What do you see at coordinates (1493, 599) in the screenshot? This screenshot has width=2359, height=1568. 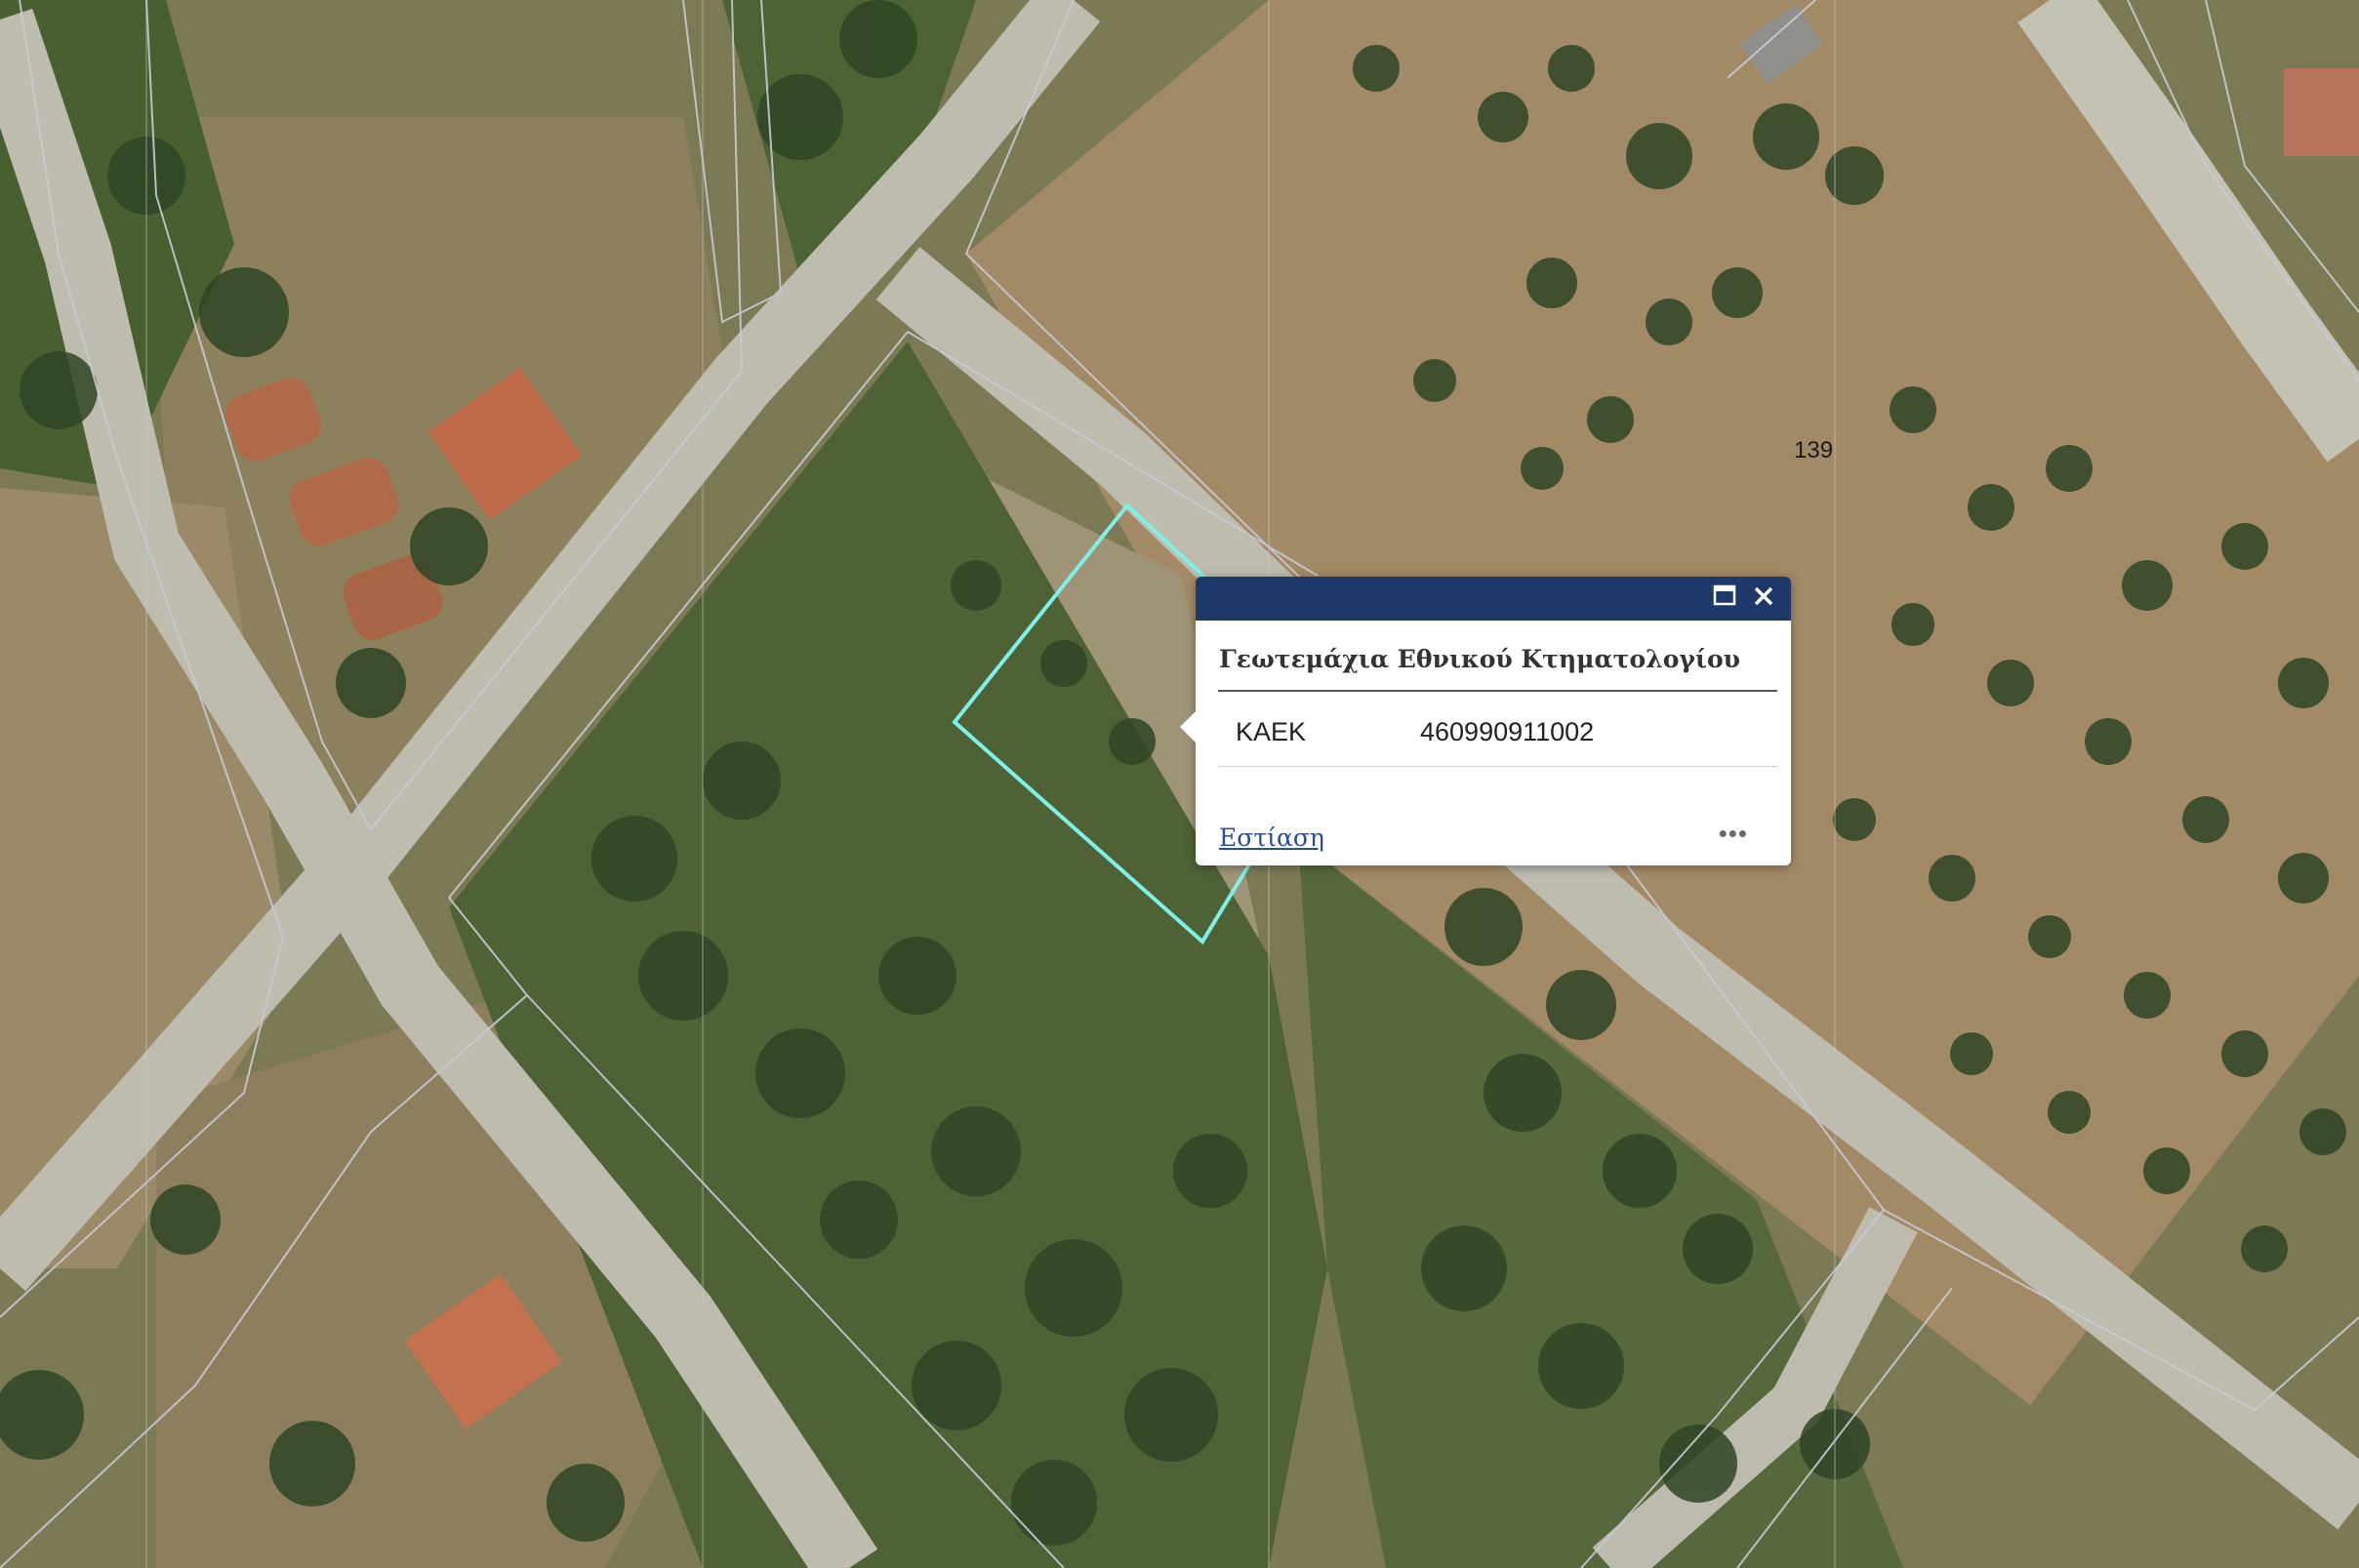 I see `popup-header` at bounding box center [1493, 599].